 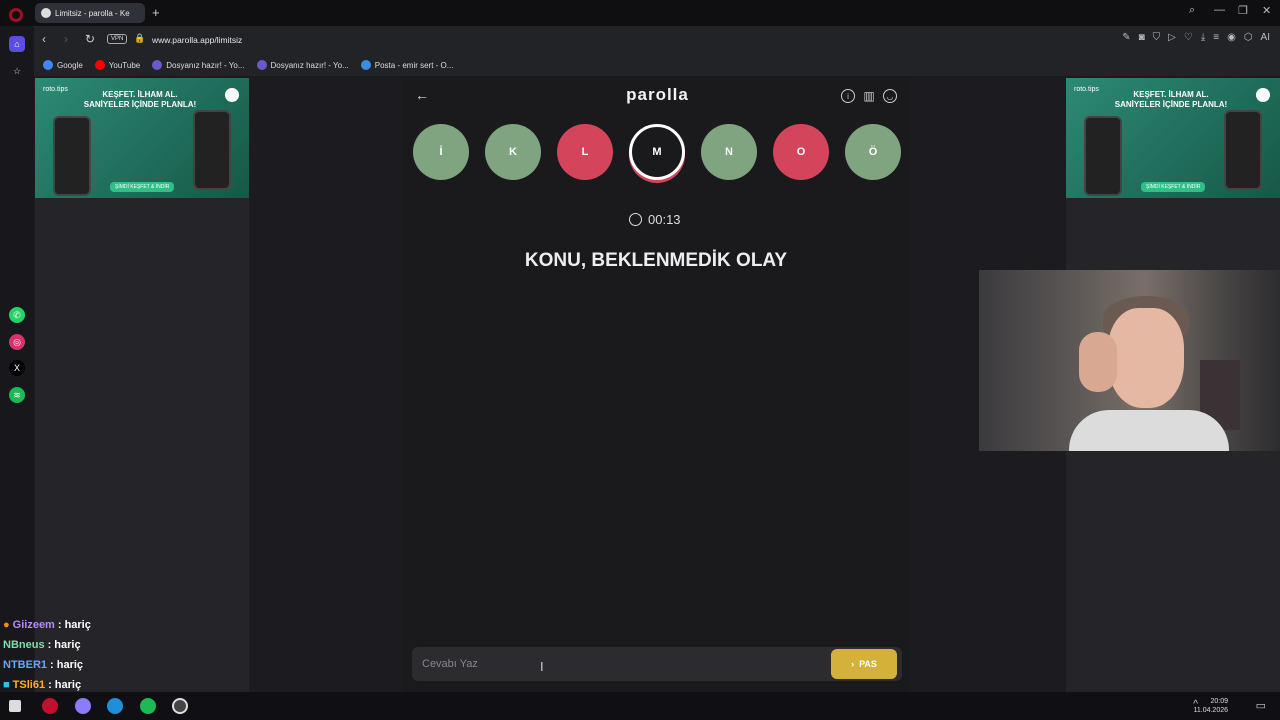 I want to click on opera-taskbar-icon, so click(x=50, y=706).